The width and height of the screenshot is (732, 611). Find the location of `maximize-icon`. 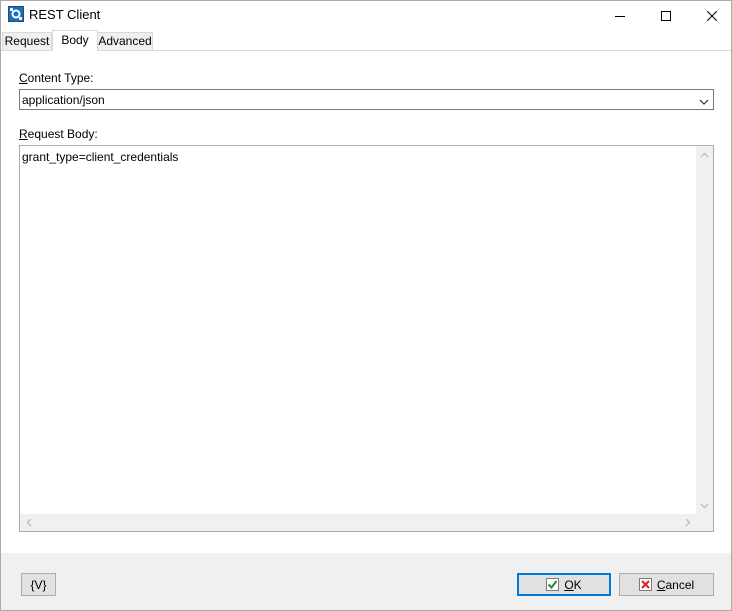

maximize-icon is located at coordinates (666, 15).